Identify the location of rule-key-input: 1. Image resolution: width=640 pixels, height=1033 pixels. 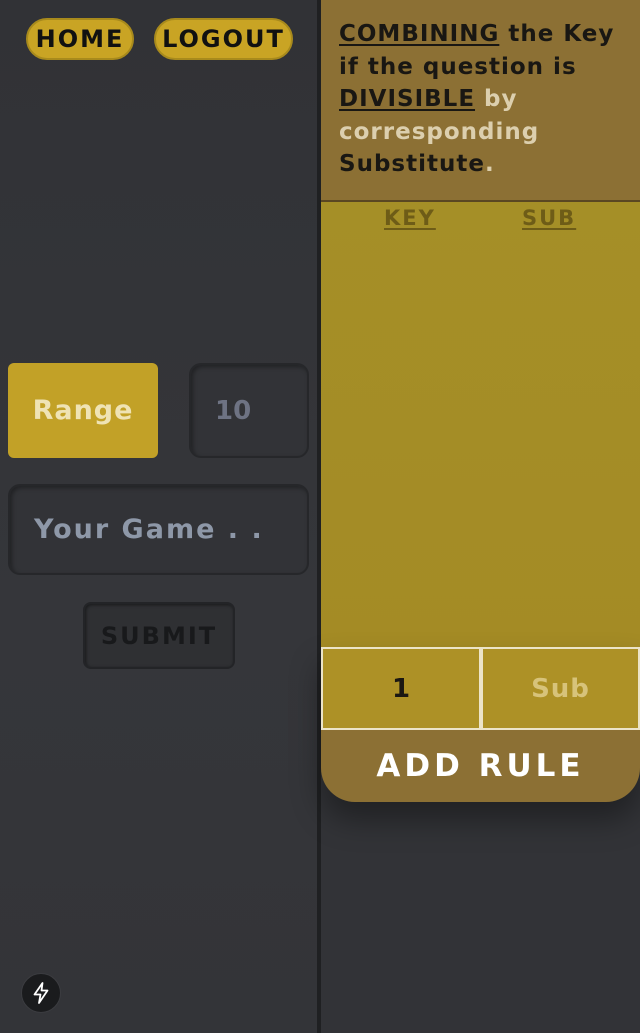
(401, 688).